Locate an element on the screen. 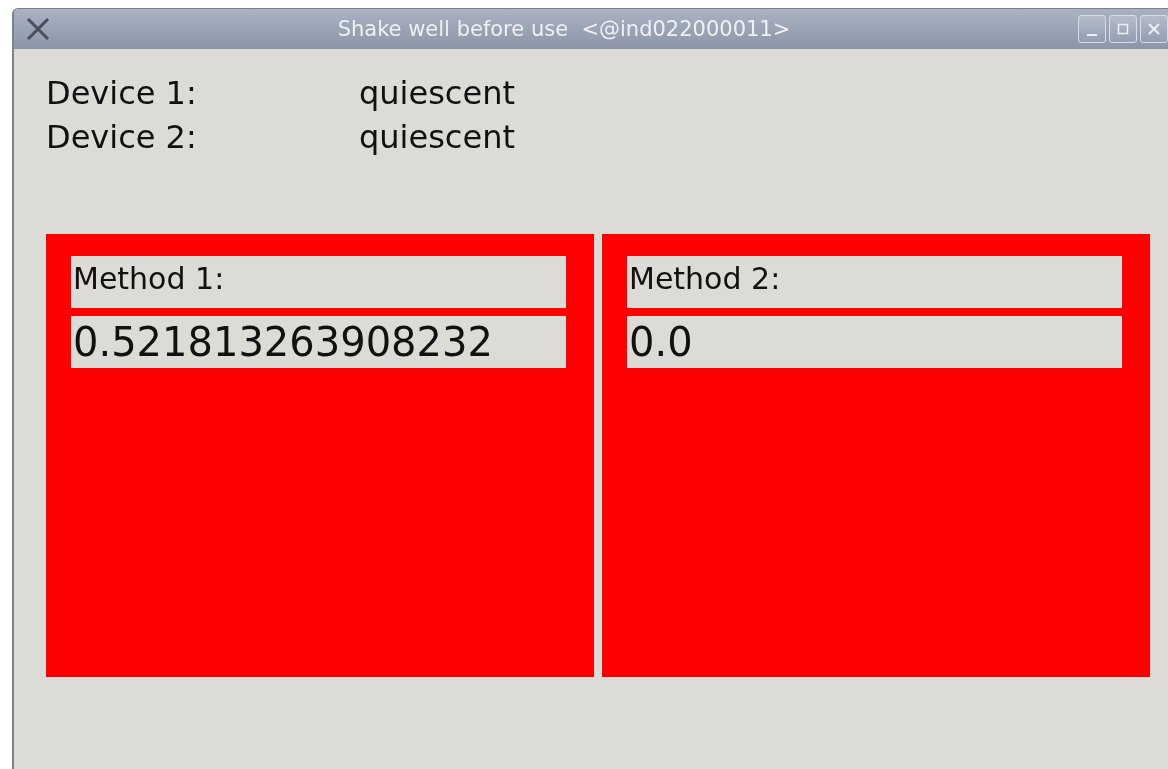  maximize-button is located at coordinates (1123, 29).